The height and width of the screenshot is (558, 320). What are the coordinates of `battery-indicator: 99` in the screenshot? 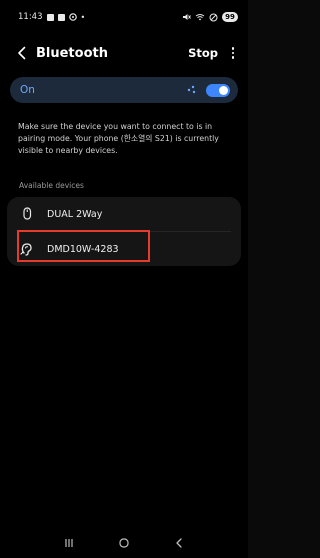 It's located at (230, 17).